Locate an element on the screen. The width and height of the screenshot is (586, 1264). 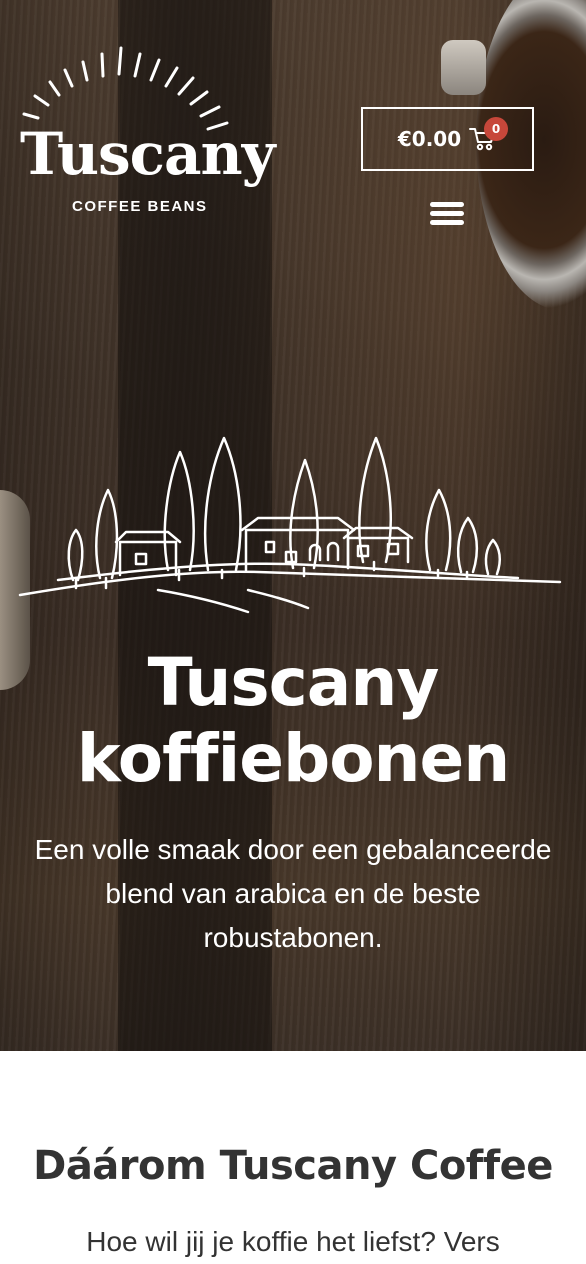
cart-button: €0.00 is located at coordinates (447, 139).